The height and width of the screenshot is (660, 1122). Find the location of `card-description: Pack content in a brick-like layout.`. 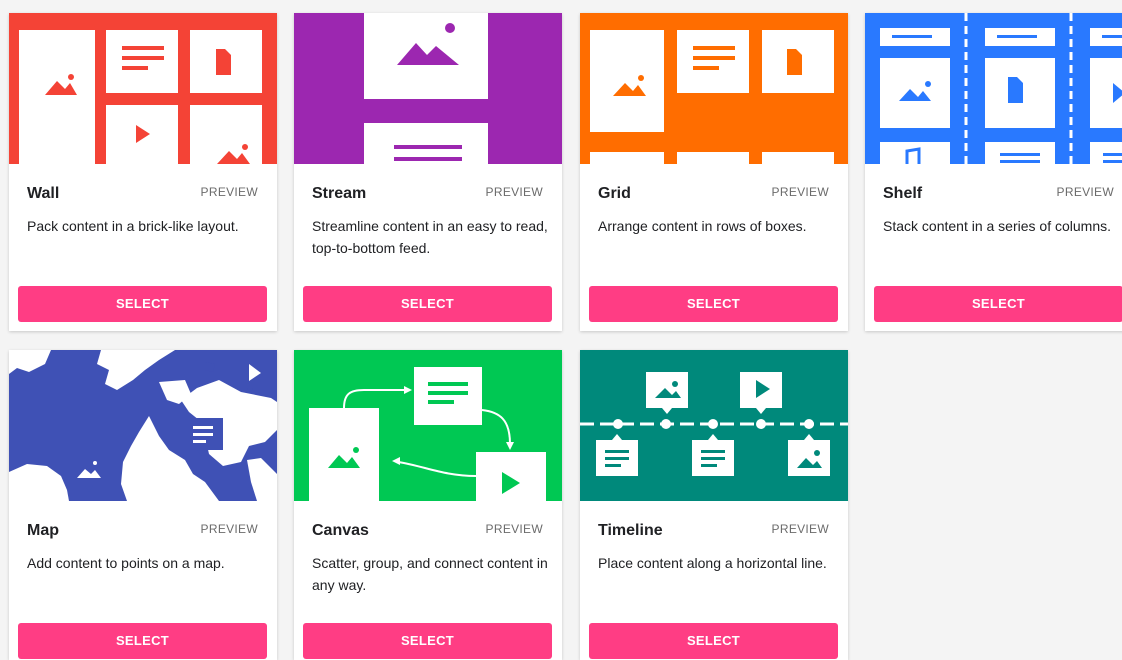

card-description: Pack content in a brick-like layout. is located at coordinates (133, 226).